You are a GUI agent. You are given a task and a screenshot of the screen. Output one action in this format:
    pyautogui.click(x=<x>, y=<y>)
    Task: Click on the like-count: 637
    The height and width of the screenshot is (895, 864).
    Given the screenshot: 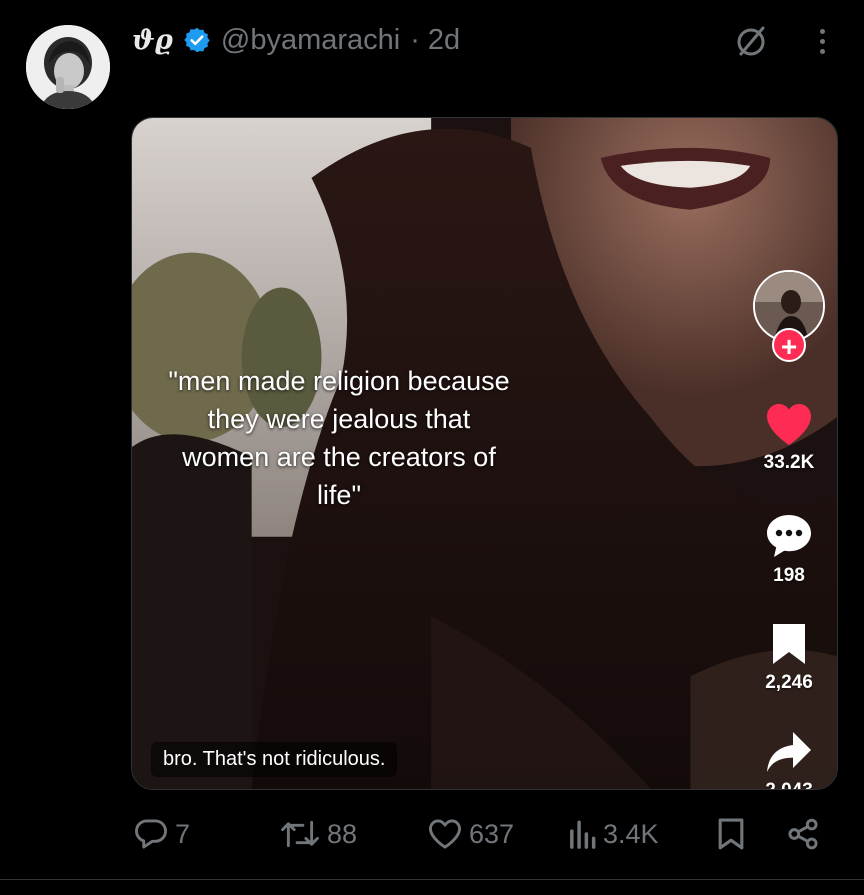 What is the action you would take?
    pyautogui.click(x=492, y=833)
    